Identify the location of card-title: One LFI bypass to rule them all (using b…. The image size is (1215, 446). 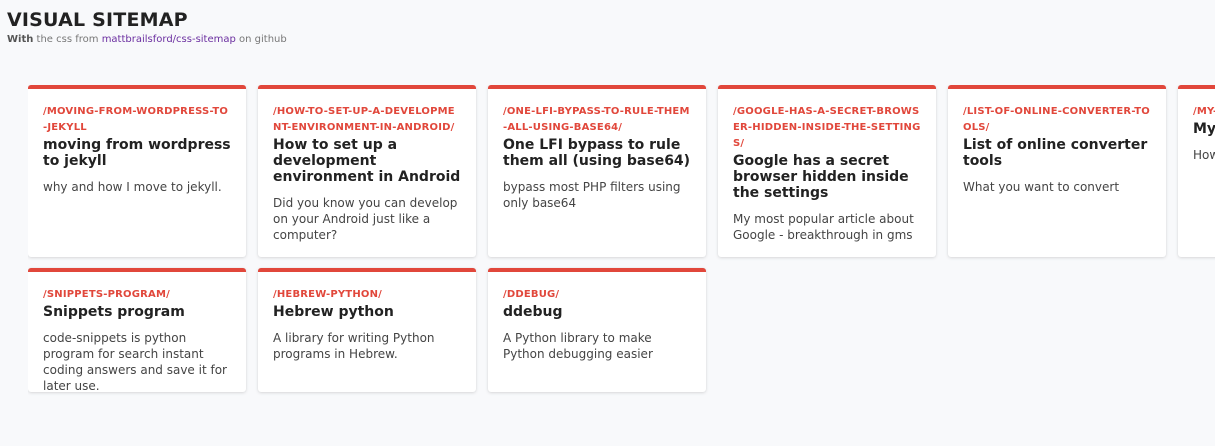
(597, 153).